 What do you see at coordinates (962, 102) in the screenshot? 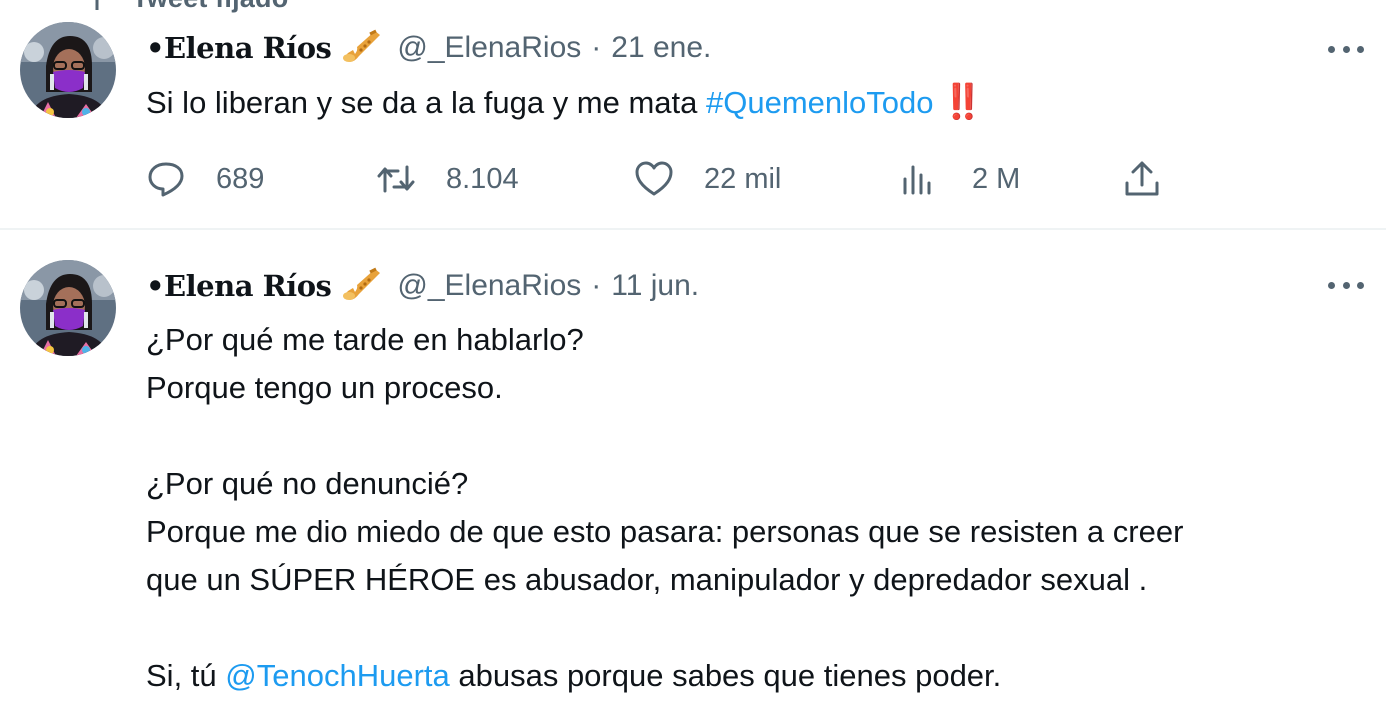
I see `double-exclamation-emoji: ‼️` at bounding box center [962, 102].